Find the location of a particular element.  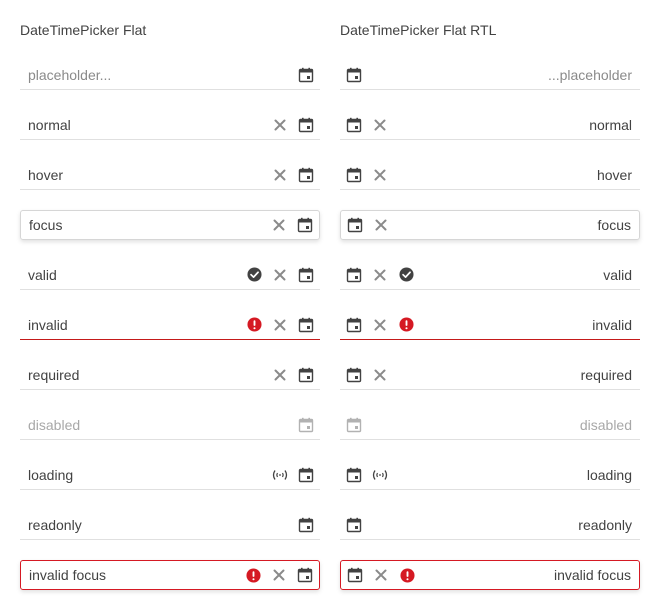

section-title-rtl: DateTimePicker Flat RTL is located at coordinates (418, 30).